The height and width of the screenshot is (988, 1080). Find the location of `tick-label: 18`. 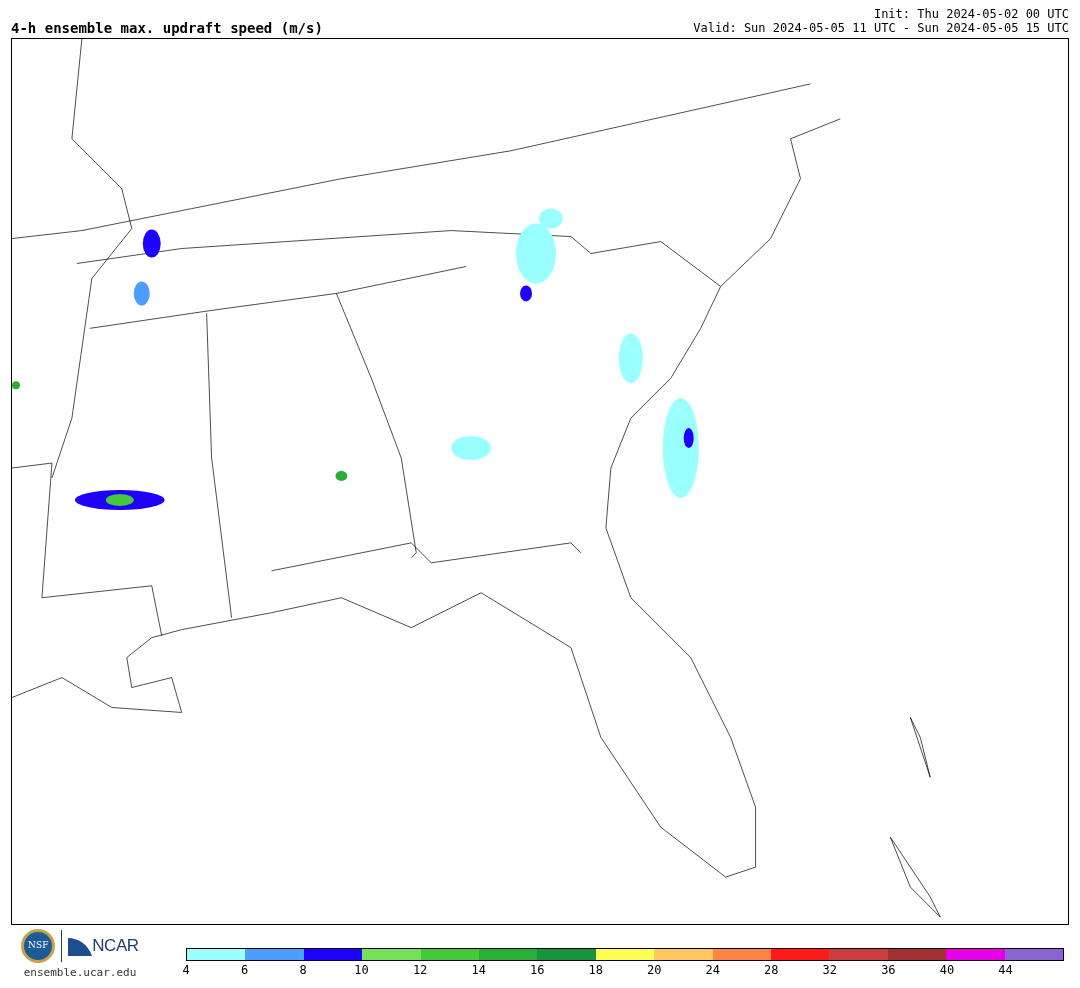

tick-label: 18 is located at coordinates (595, 970).